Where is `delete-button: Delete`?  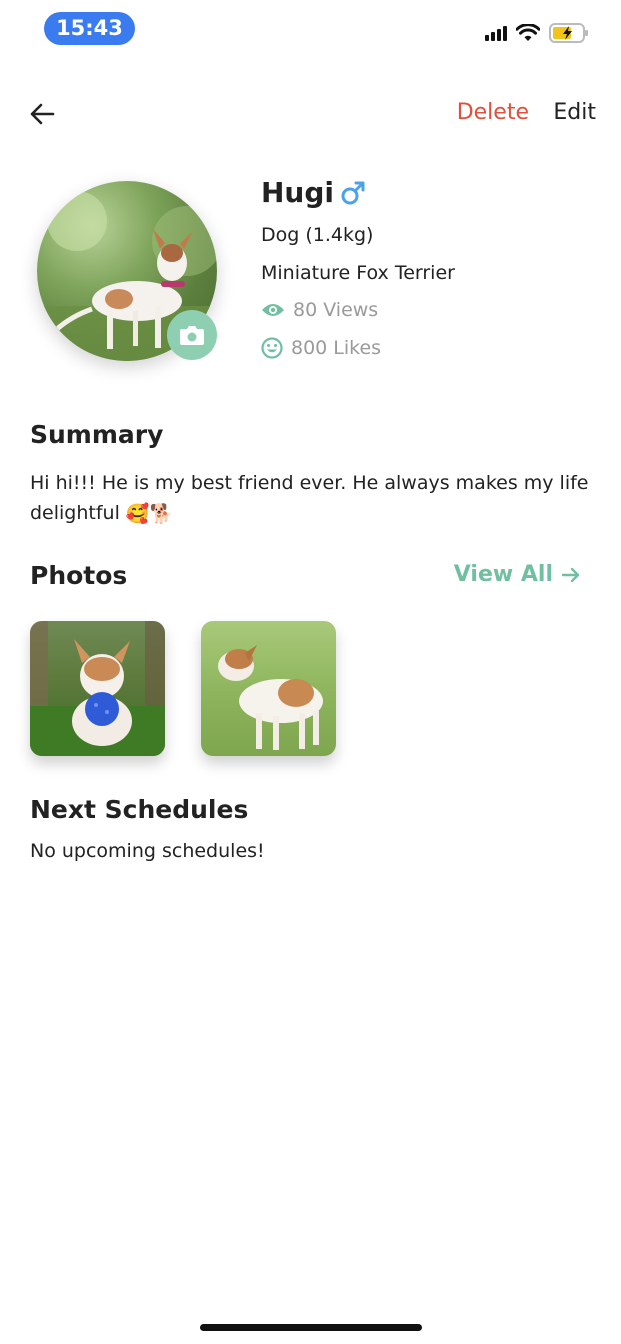 delete-button: Delete is located at coordinates (493, 112).